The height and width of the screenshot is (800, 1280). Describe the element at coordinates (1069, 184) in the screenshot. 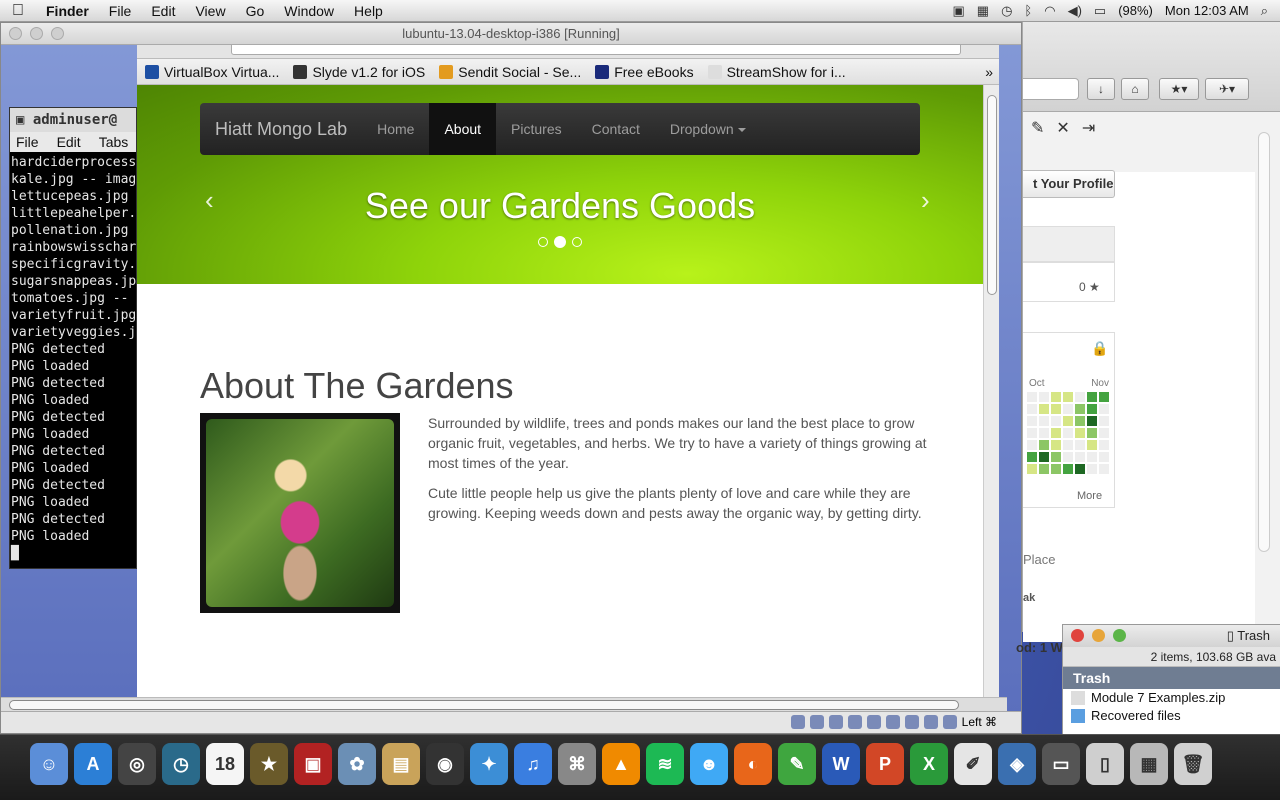

I see `edit-profile-button: t Your Profile` at that location.